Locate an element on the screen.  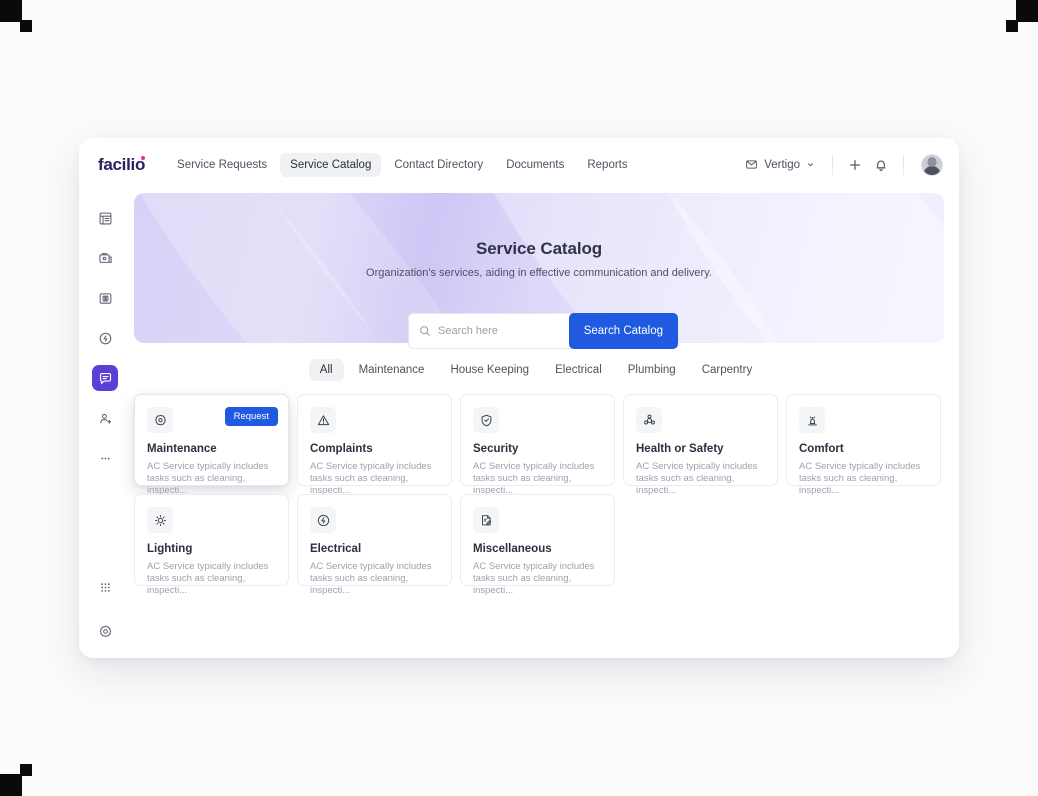
sidebar-item-dashboard is located at coordinates (105, 218).